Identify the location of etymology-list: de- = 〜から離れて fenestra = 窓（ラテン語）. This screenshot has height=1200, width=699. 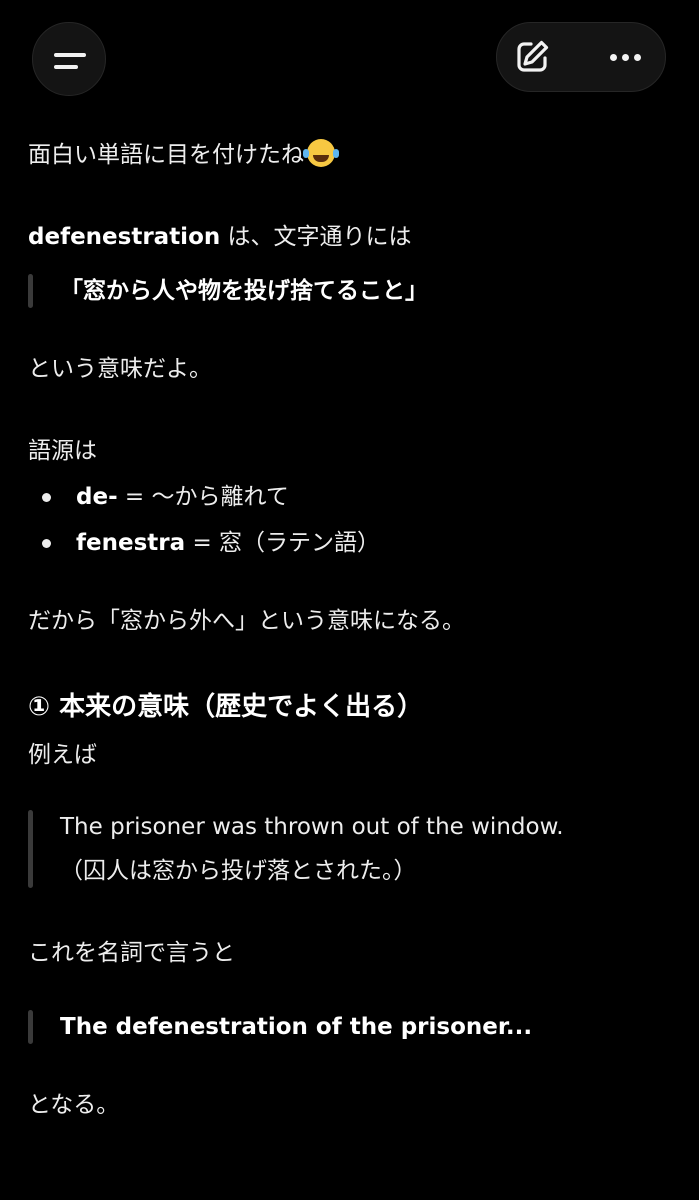
(348, 520).